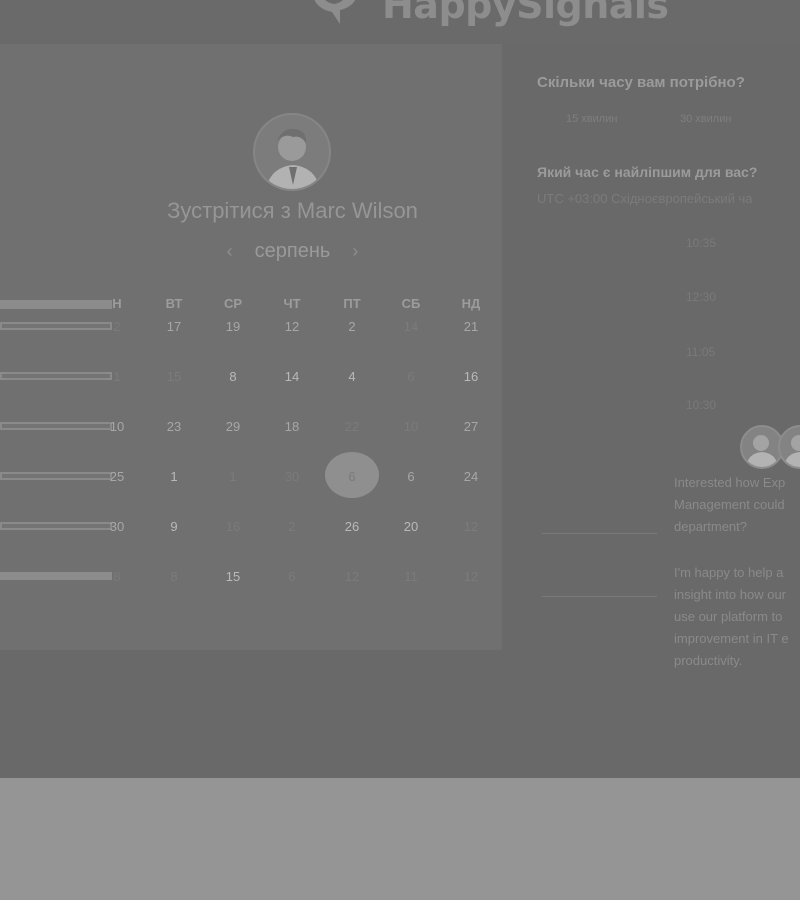 The width and height of the screenshot is (800, 900). I want to click on weekday-header: Н ВТ СР ЧТ ПТ СБ НД, so click(251, 305).